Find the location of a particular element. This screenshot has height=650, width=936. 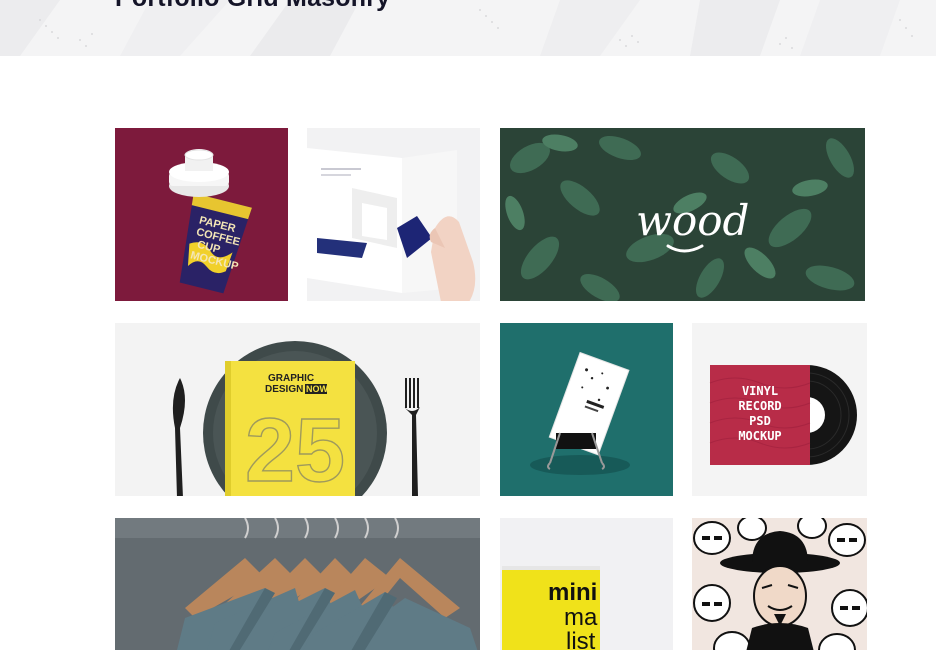

mini-magazine-cover-icon: mini ma list is located at coordinates (586, 584).